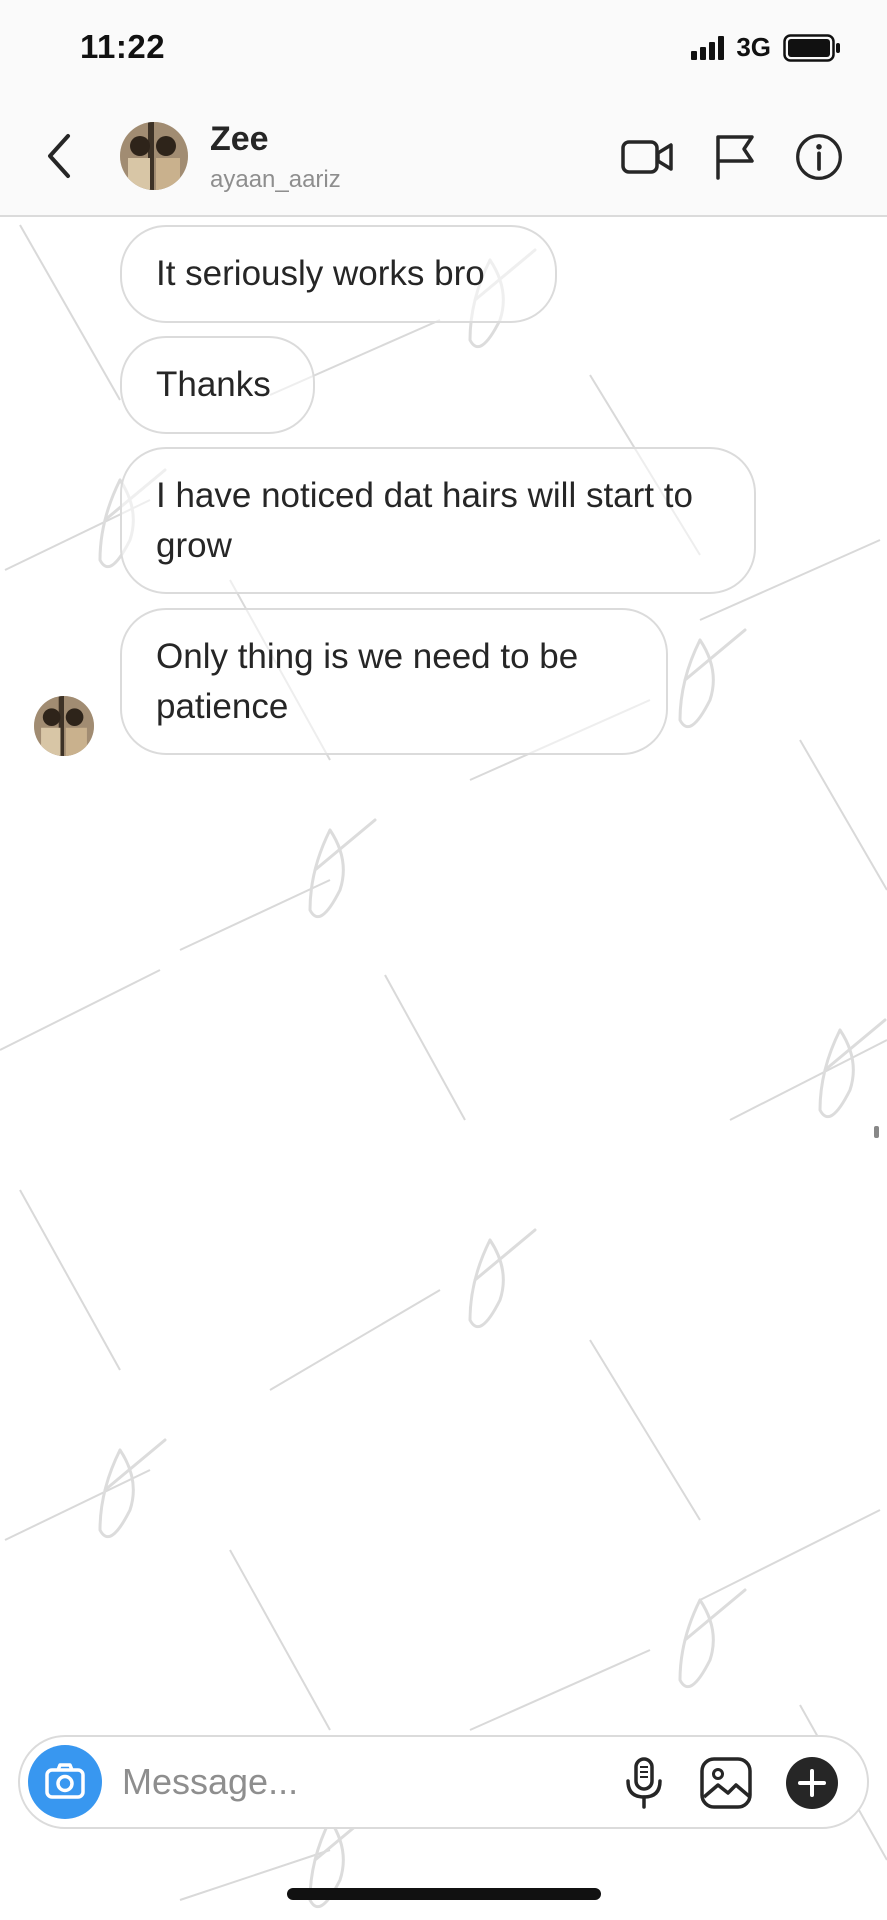 The height and width of the screenshot is (1920, 887). I want to click on status-indicators: 3G, so click(766, 47).